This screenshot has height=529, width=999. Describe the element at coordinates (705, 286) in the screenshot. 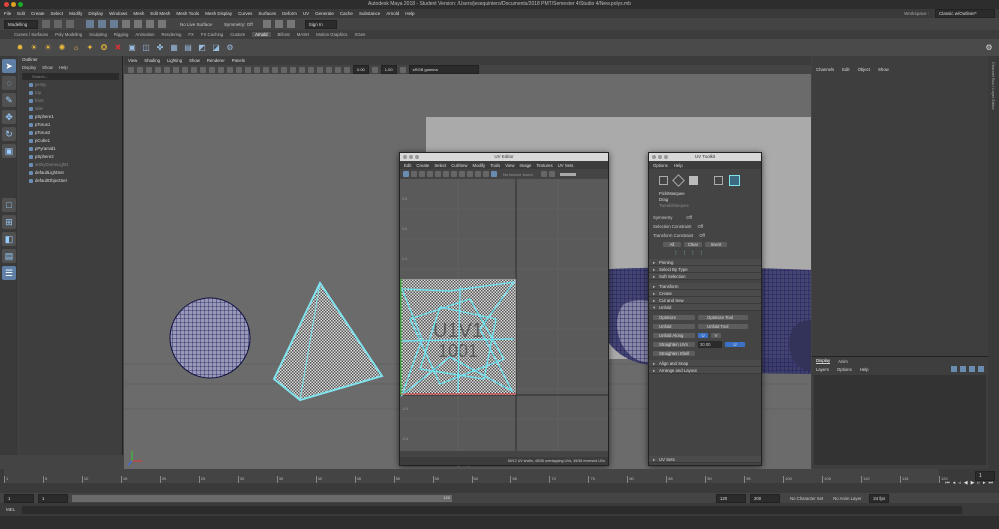

I see `section-transform: Transform` at that location.